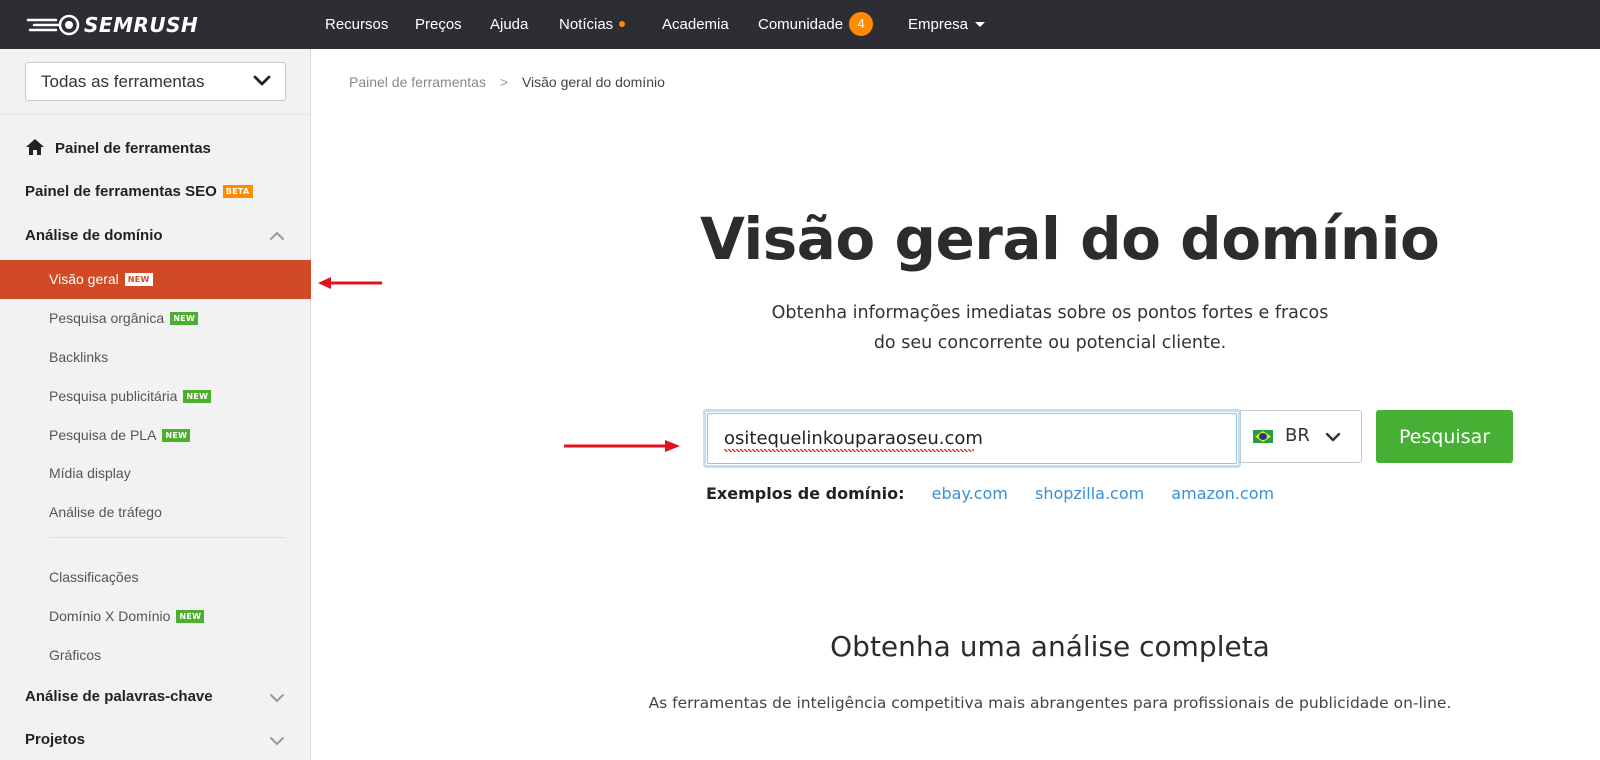 This screenshot has width=1600, height=760. I want to click on chevron-up-icon, so click(277, 235).